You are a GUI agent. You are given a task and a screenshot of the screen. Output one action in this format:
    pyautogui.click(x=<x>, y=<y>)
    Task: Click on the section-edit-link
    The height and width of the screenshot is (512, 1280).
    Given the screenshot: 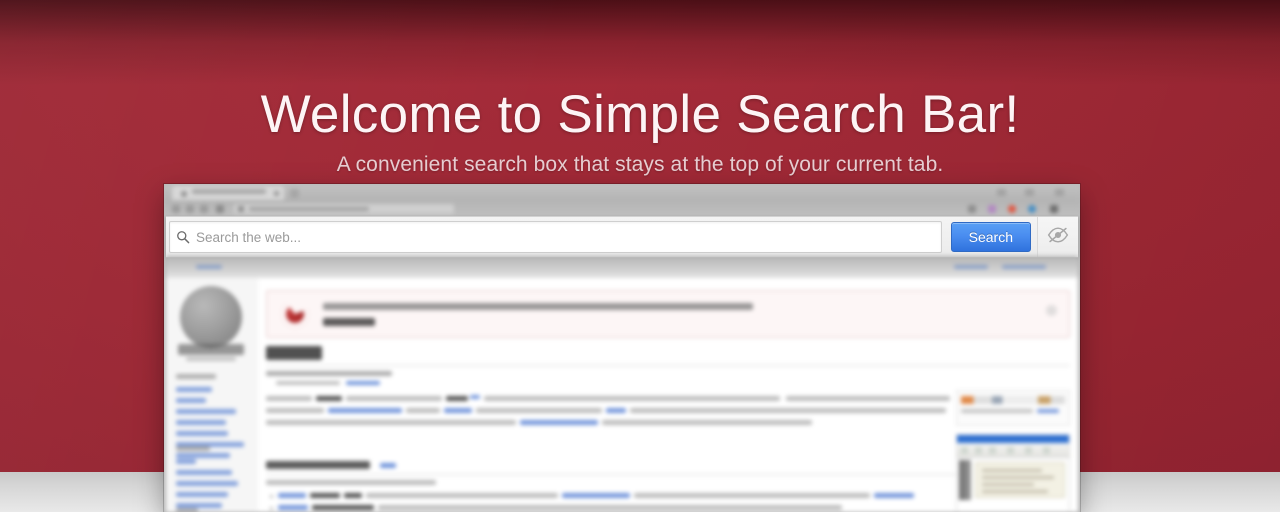 What is the action you would take?
    pyautogui.click(x=388, y=465)
    